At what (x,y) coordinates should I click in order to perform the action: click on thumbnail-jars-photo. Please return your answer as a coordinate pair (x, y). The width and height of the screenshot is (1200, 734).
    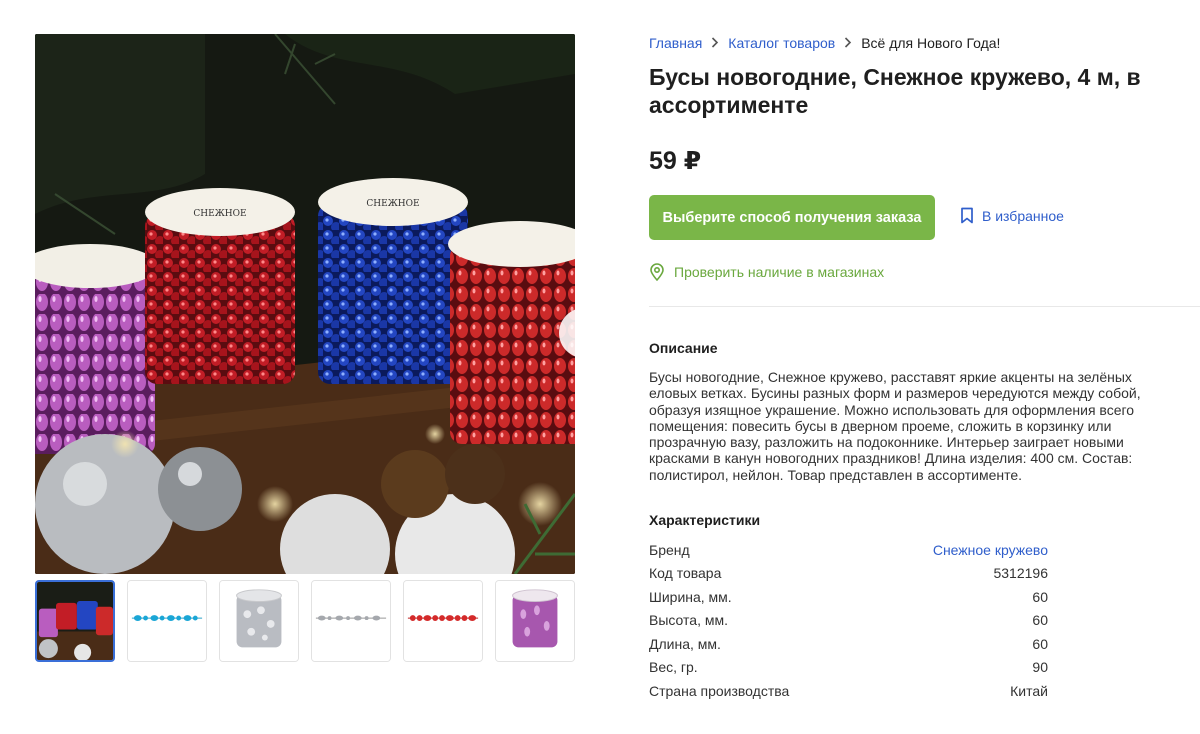
    Looking at the image, I should click on (75, 621).